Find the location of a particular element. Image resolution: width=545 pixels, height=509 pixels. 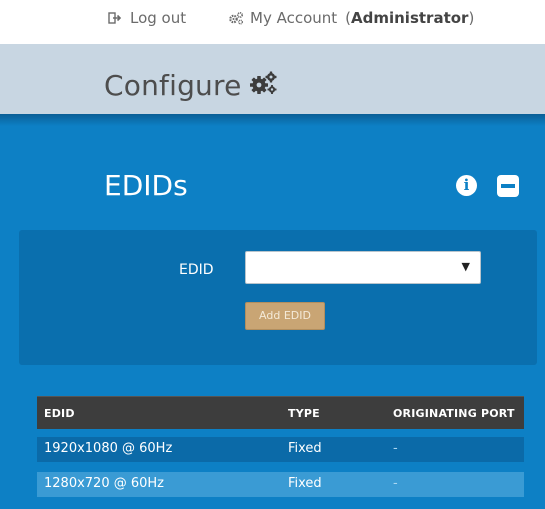

cell-edid: 1920x1080 @ 60Hz is located at coordinates (108, 448).